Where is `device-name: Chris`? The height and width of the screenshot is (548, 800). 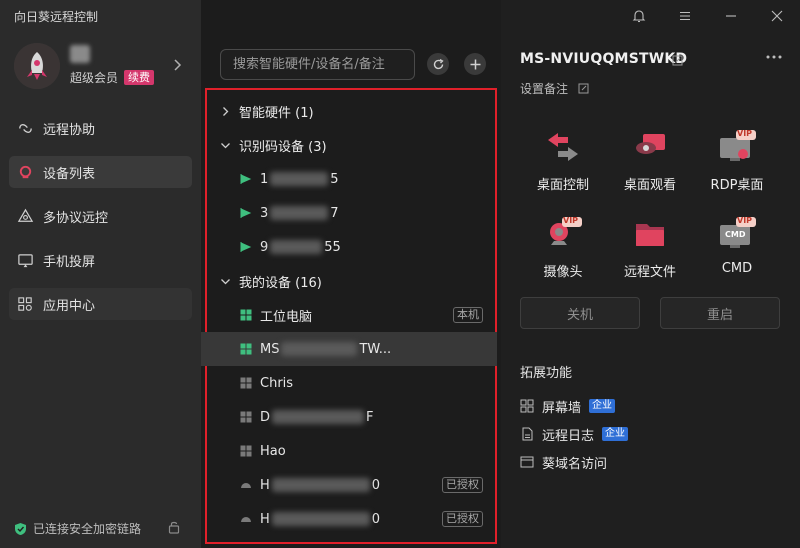 device-name: Chris is located at coordinates (277, 383).